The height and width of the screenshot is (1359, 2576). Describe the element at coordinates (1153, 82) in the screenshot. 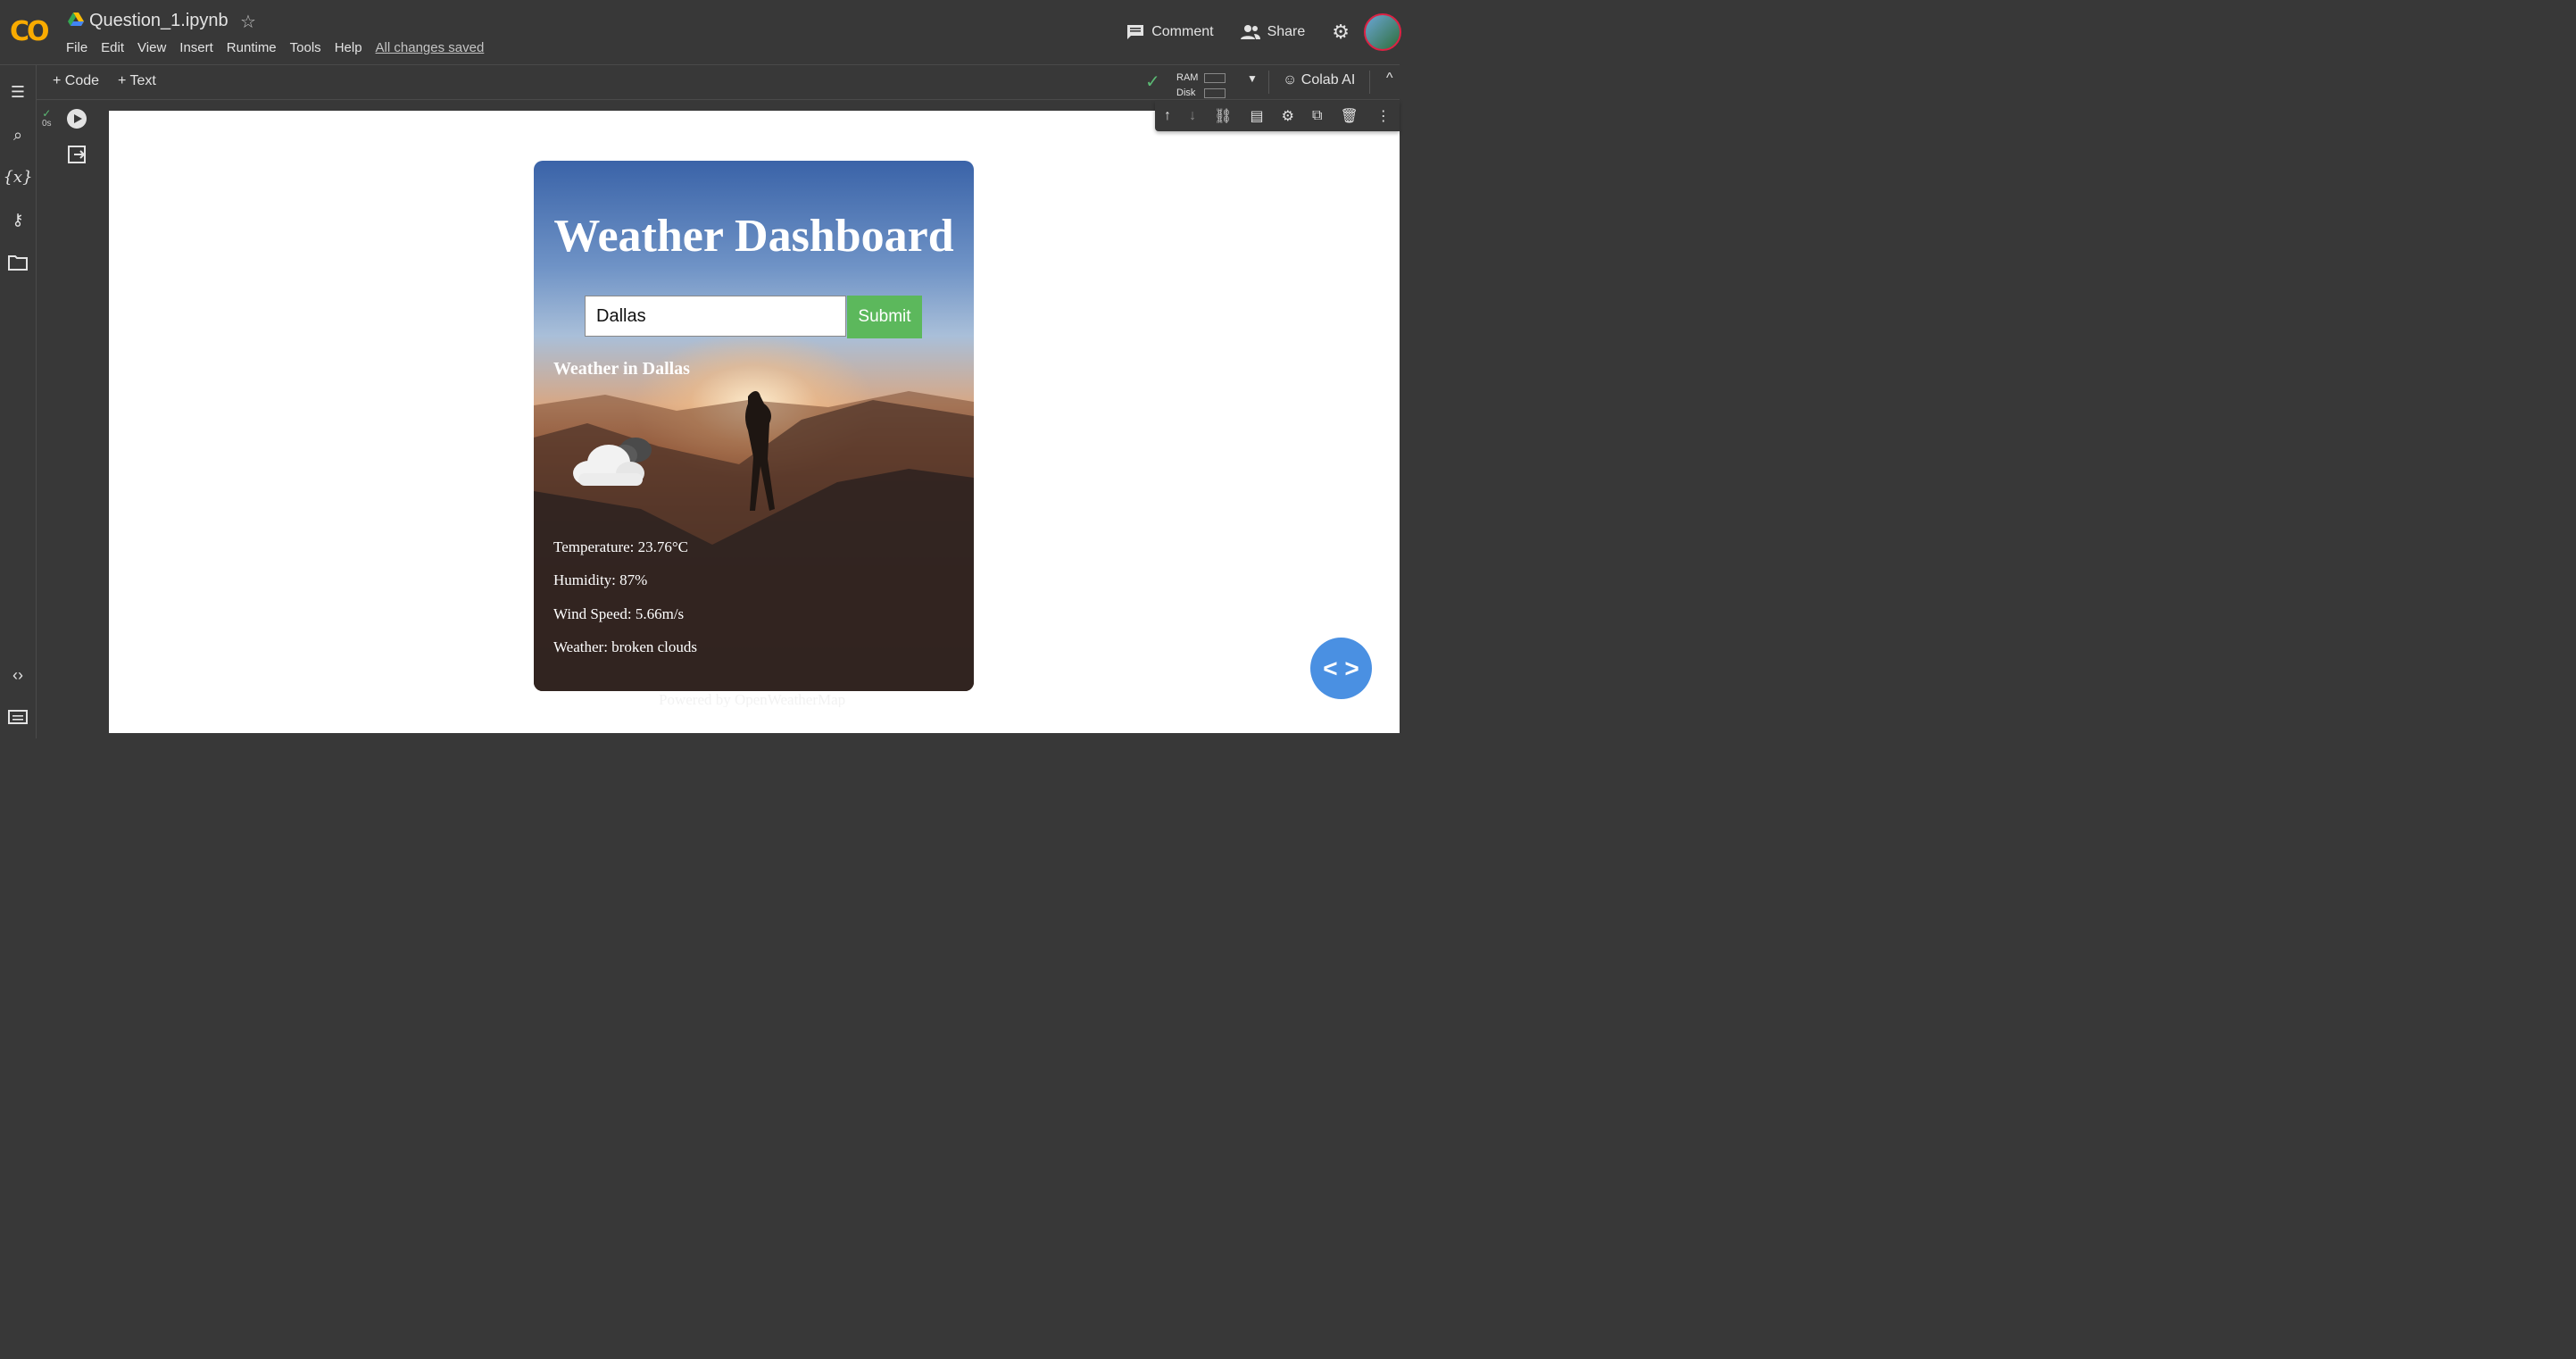

I see `connected-check-icon: ✓` at that location.